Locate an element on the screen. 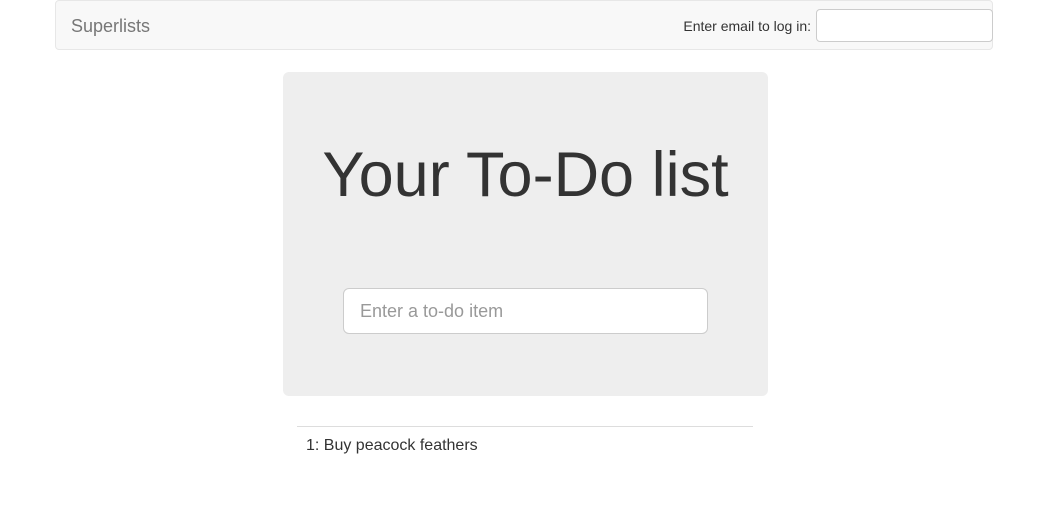 The width and height of the screenshot is (1050, 506). list-item: 1: Buy peacock feathers is located at coordinates (392, 445).